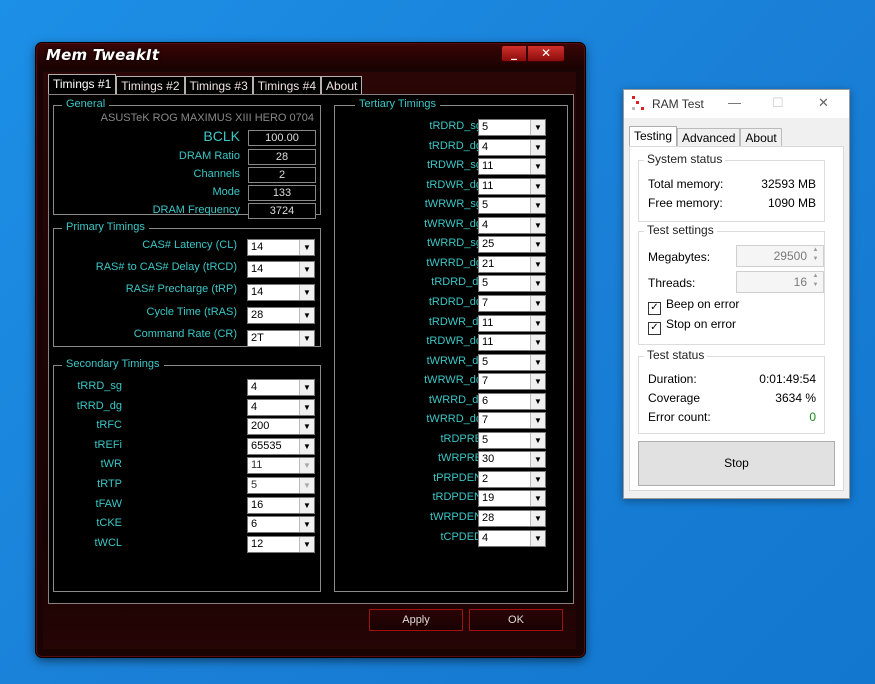  What do you see at coordinates (310, 56) in the screenshot?
I see `mem-tweakit-titlebar: Mem TweakIt _ ✕` at bounding box center [310, 56].